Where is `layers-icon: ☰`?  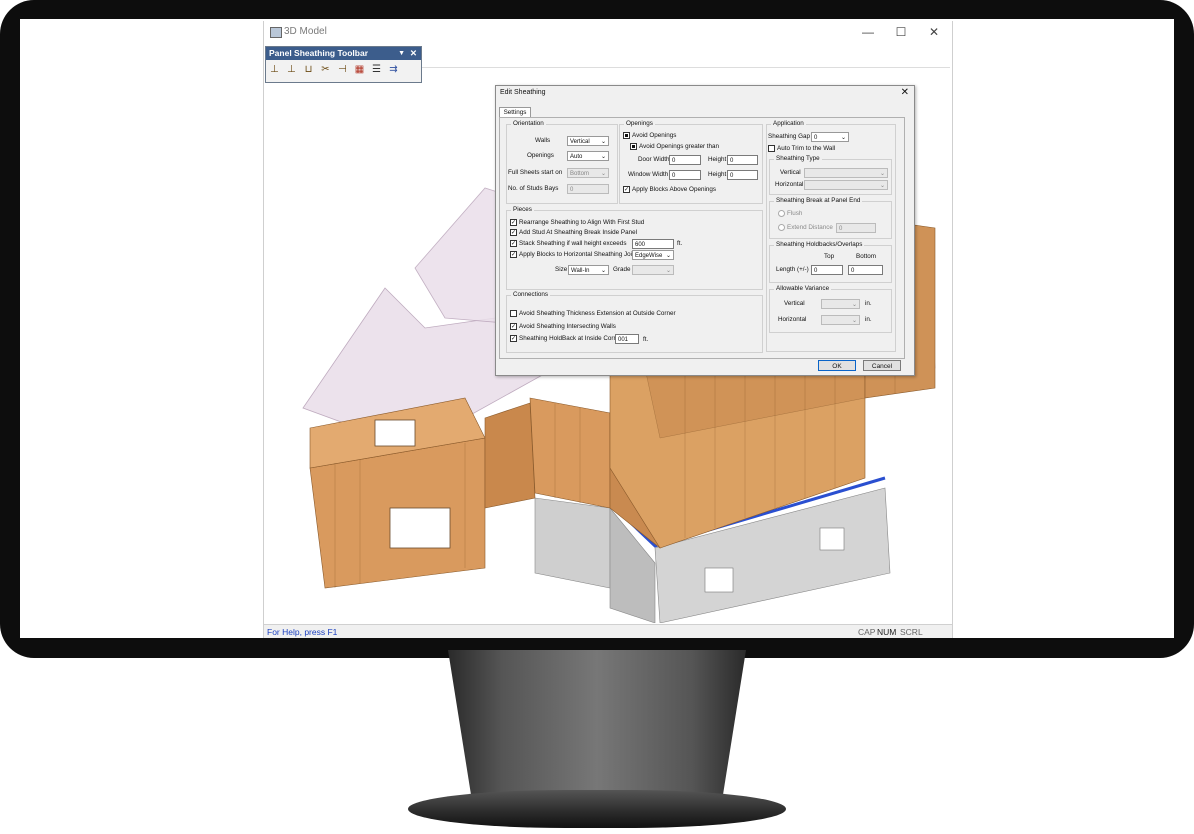
layers-icon: ☰ is located at coordinates (376, 69).